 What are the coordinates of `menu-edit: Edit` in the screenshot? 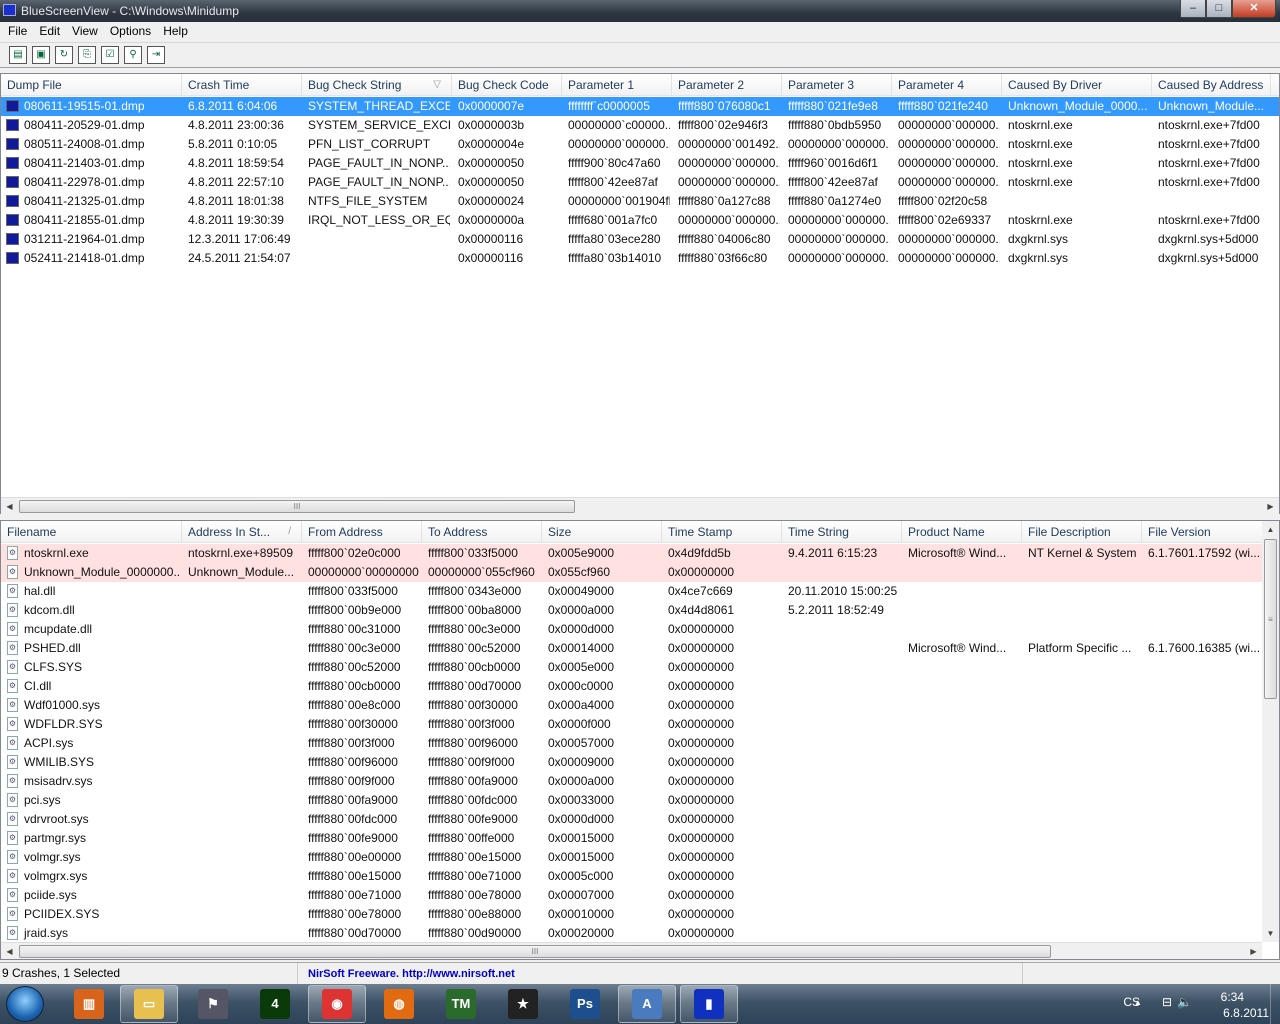 It's located at (49, 32).